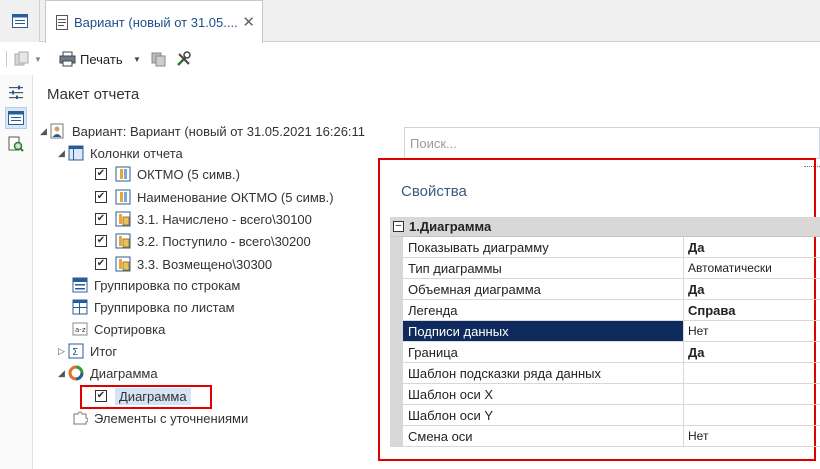  Describe the element at coordinates (543, 352) in the screenshot. I see `property-name: Граница` at that location.